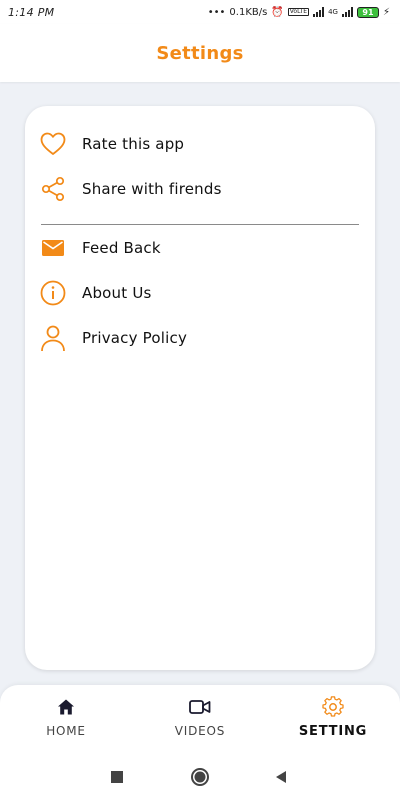 This screenshot has width=400, height=800. Describe the element at coordinates (133, 144) in the screenshot. I see `menu-item-label: Rate this app` at that location.